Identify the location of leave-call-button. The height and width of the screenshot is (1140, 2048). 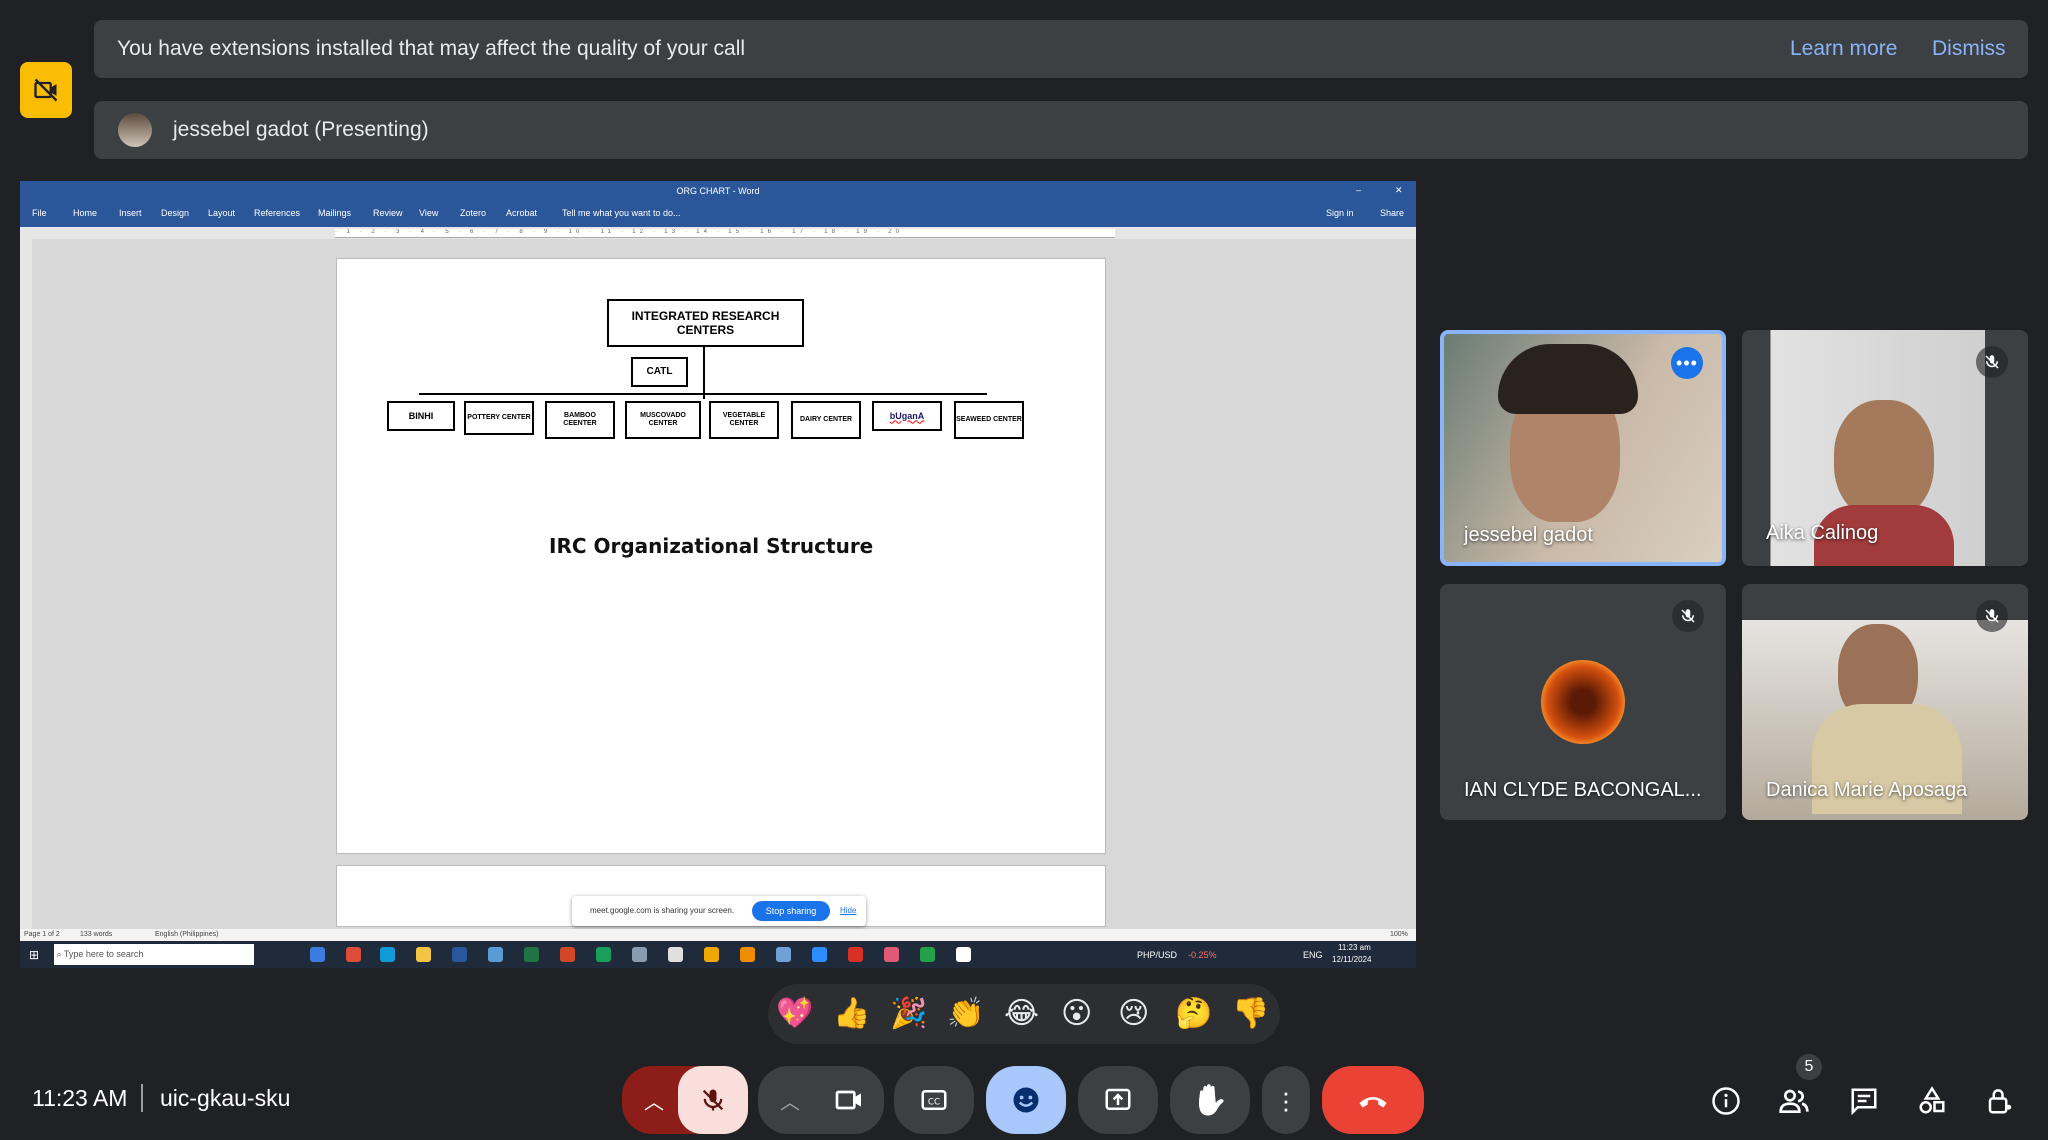
(1373, 1100).